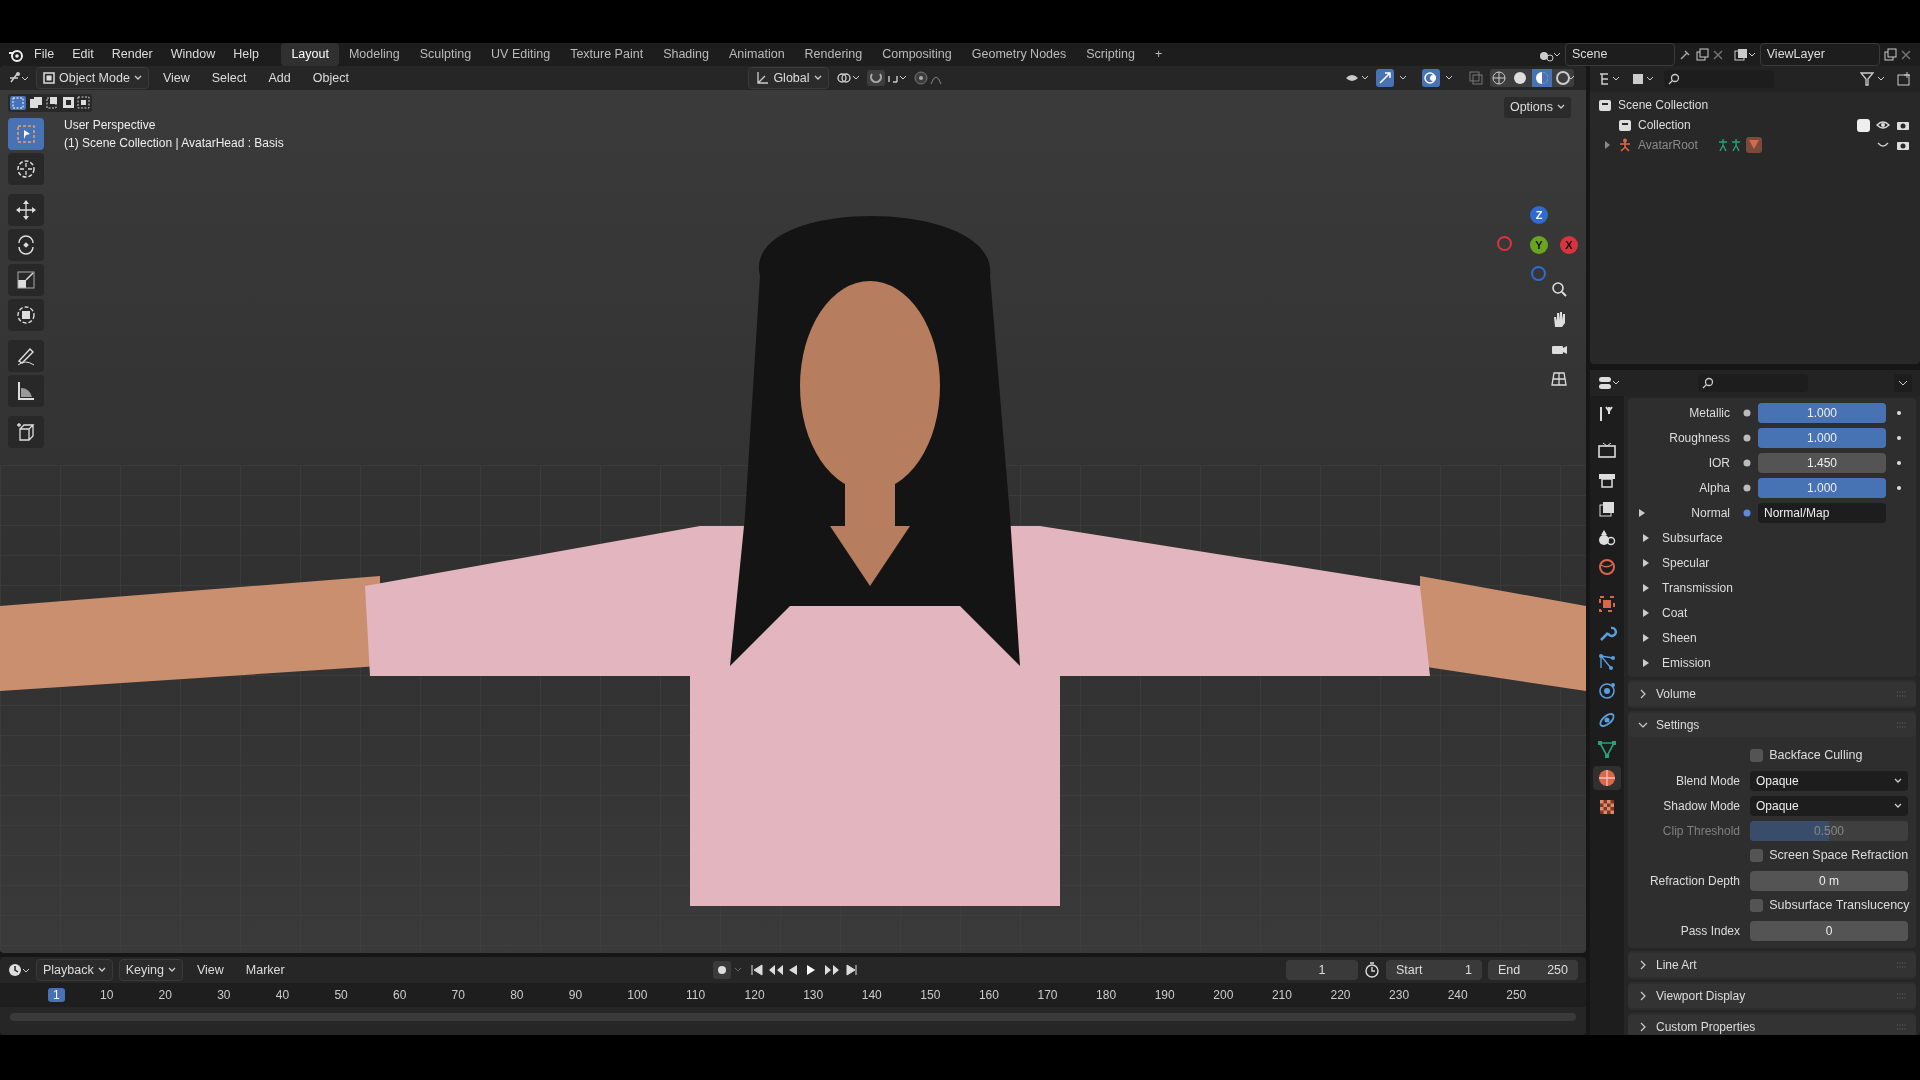 Image resolution: width=1920 pixels, height=1080 pixels. I want to click on axis-label: Z, so click(1539, 215).